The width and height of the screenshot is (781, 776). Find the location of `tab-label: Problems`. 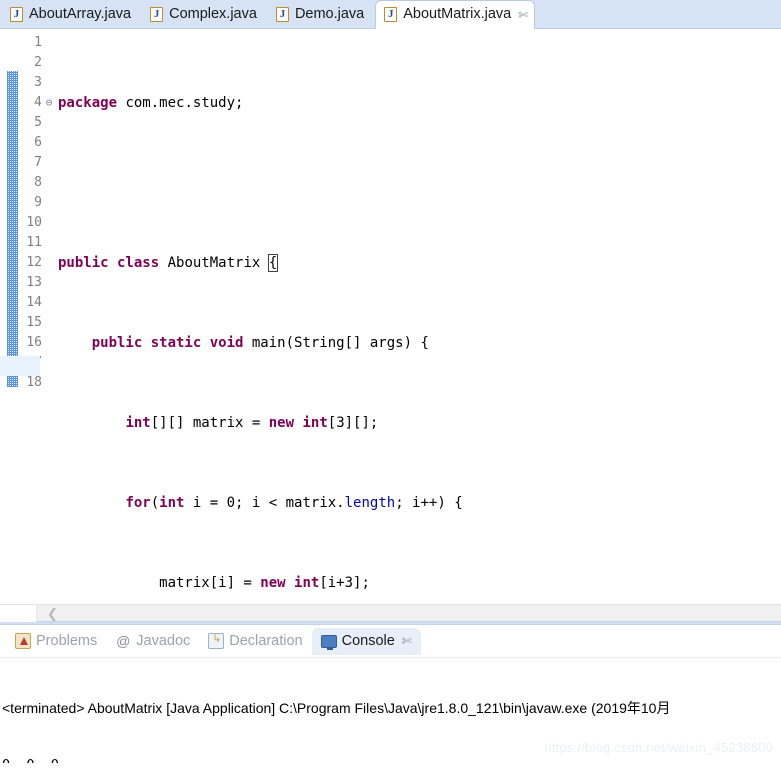

tab-label: Problems is located at coordinates (67, 641).